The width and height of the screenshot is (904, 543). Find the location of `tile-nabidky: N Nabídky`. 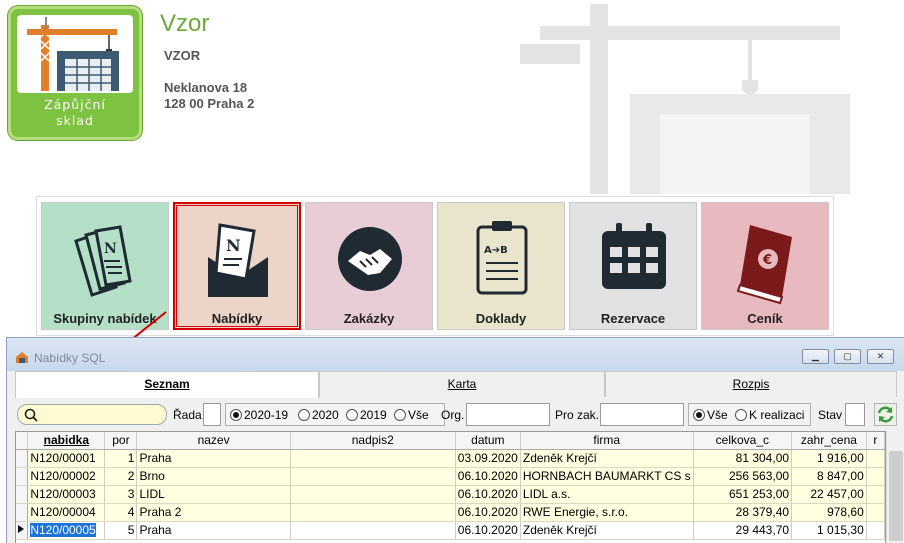

tile-nabidky: N Nabídky is located at coordinates (237, 266).